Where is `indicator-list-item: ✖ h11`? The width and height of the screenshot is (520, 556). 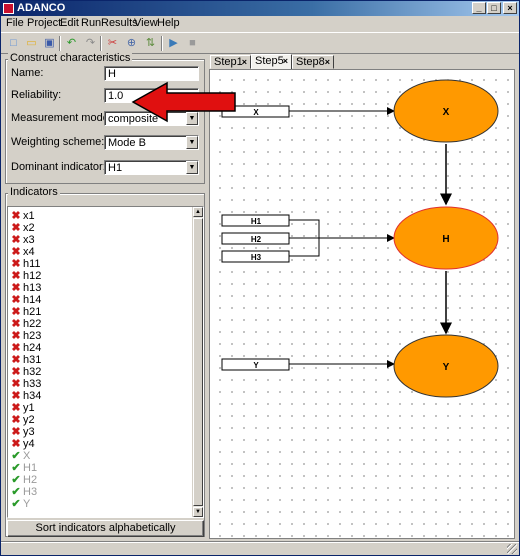
indicator-list-item: ✖ h11 is located at coordinates (26, 264).